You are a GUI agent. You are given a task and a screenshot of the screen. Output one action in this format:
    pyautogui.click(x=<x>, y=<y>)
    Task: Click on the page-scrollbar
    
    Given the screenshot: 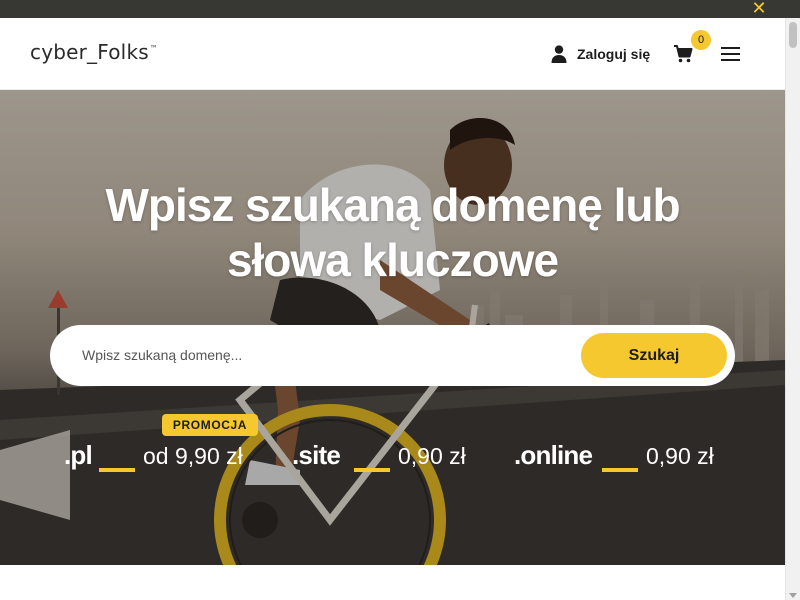 What is the action you would take?
    pyautogui.click(x=792, y=309)
    